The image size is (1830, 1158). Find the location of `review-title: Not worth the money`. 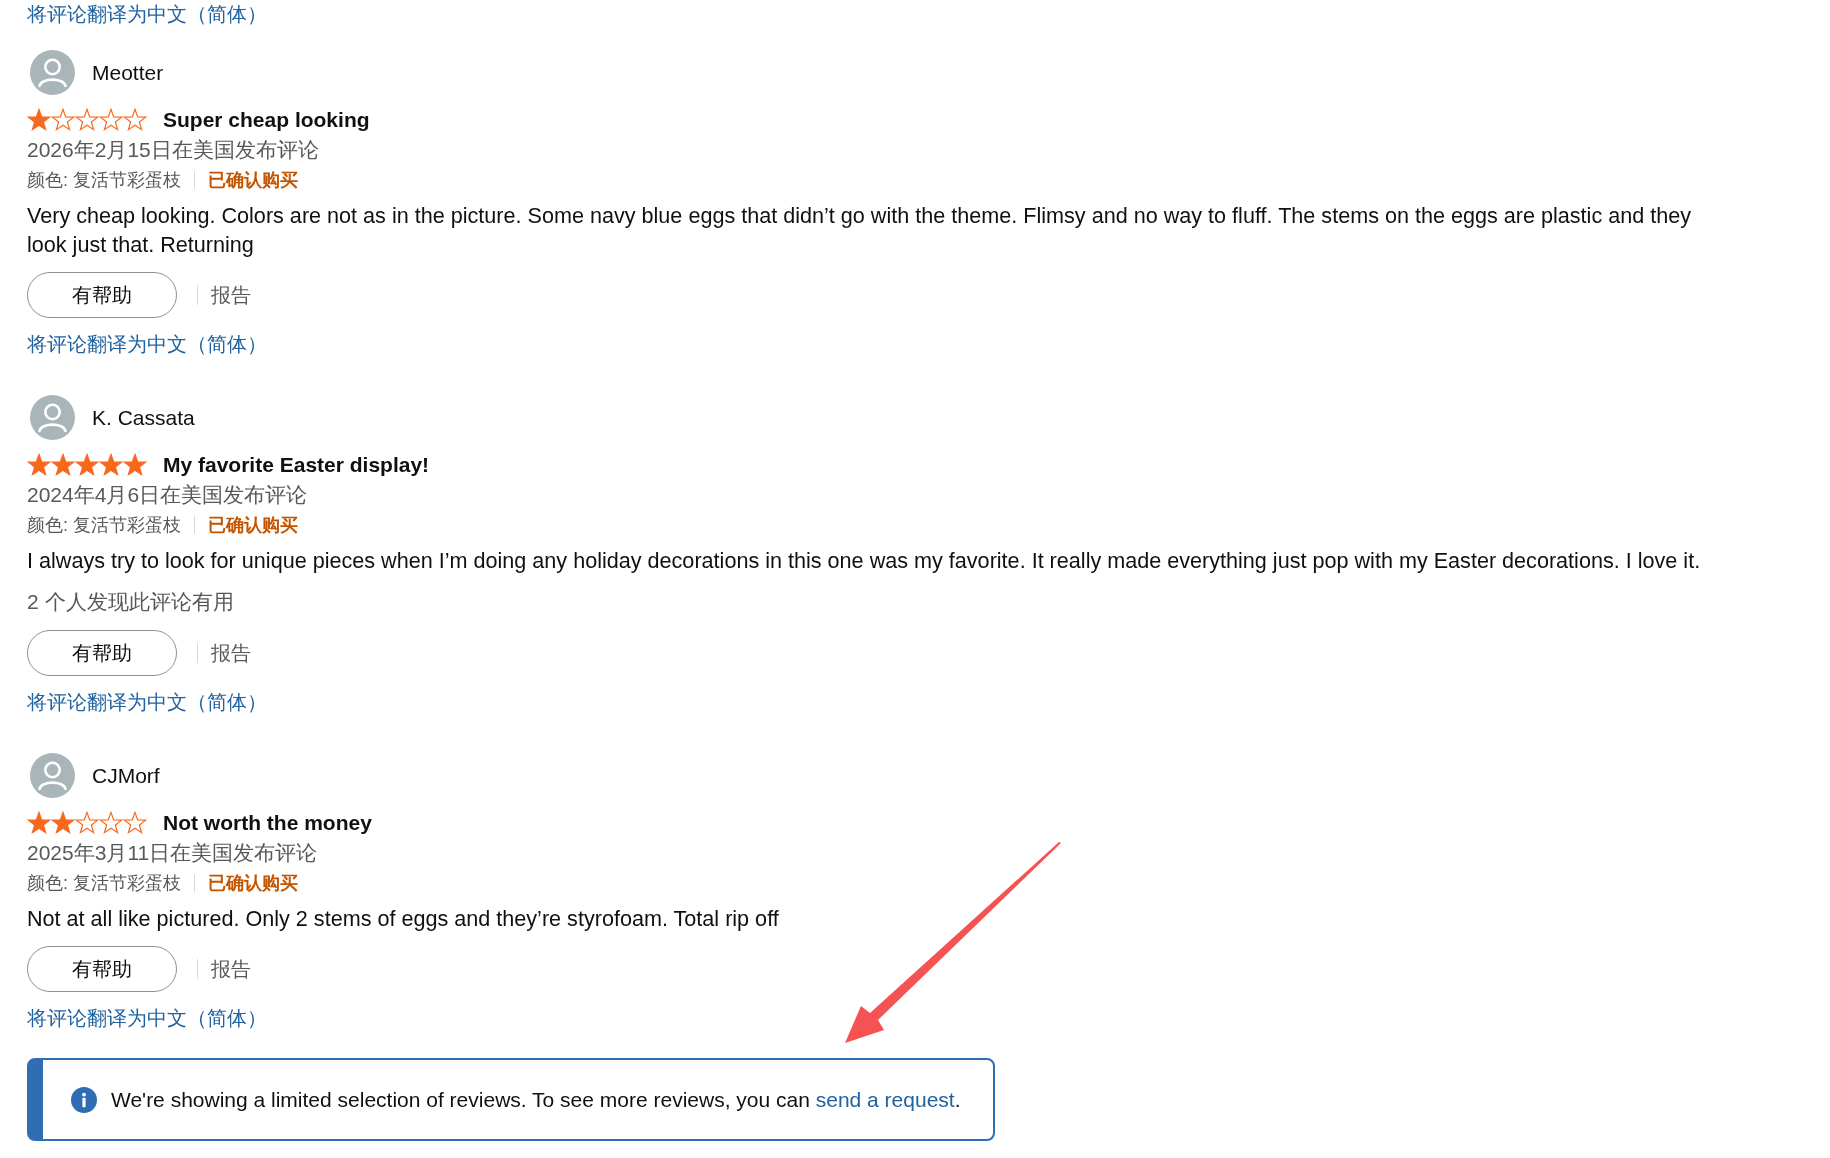

review-title: Not worth the money is located at coordinates (267, 823).